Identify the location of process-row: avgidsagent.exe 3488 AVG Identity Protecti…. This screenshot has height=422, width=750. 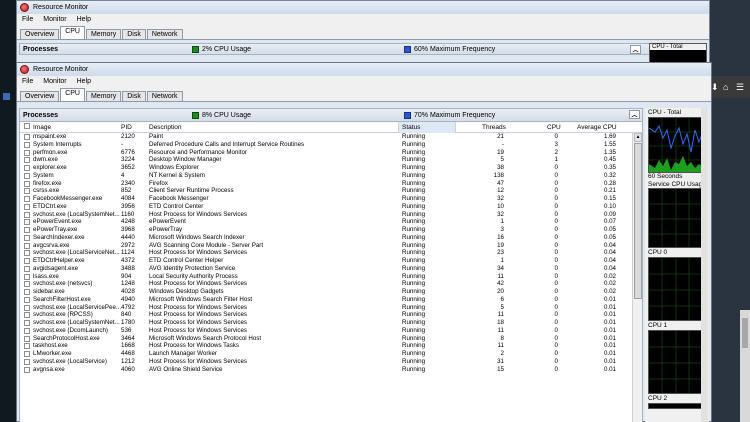
(331, 269).